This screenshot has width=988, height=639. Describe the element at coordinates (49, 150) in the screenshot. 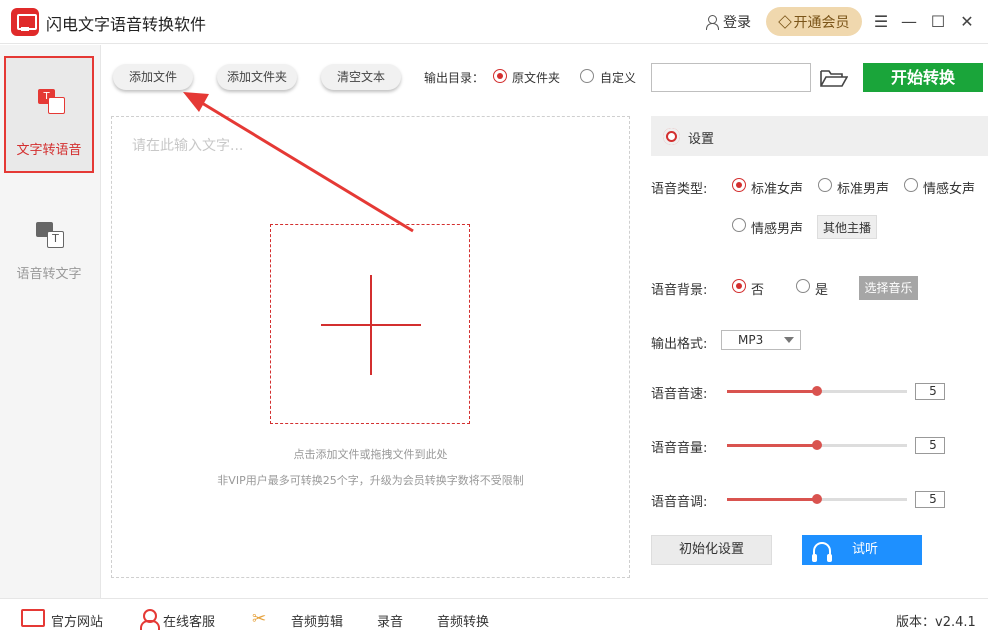

I see `sidebar-item-label: 文字转语音` at that location.